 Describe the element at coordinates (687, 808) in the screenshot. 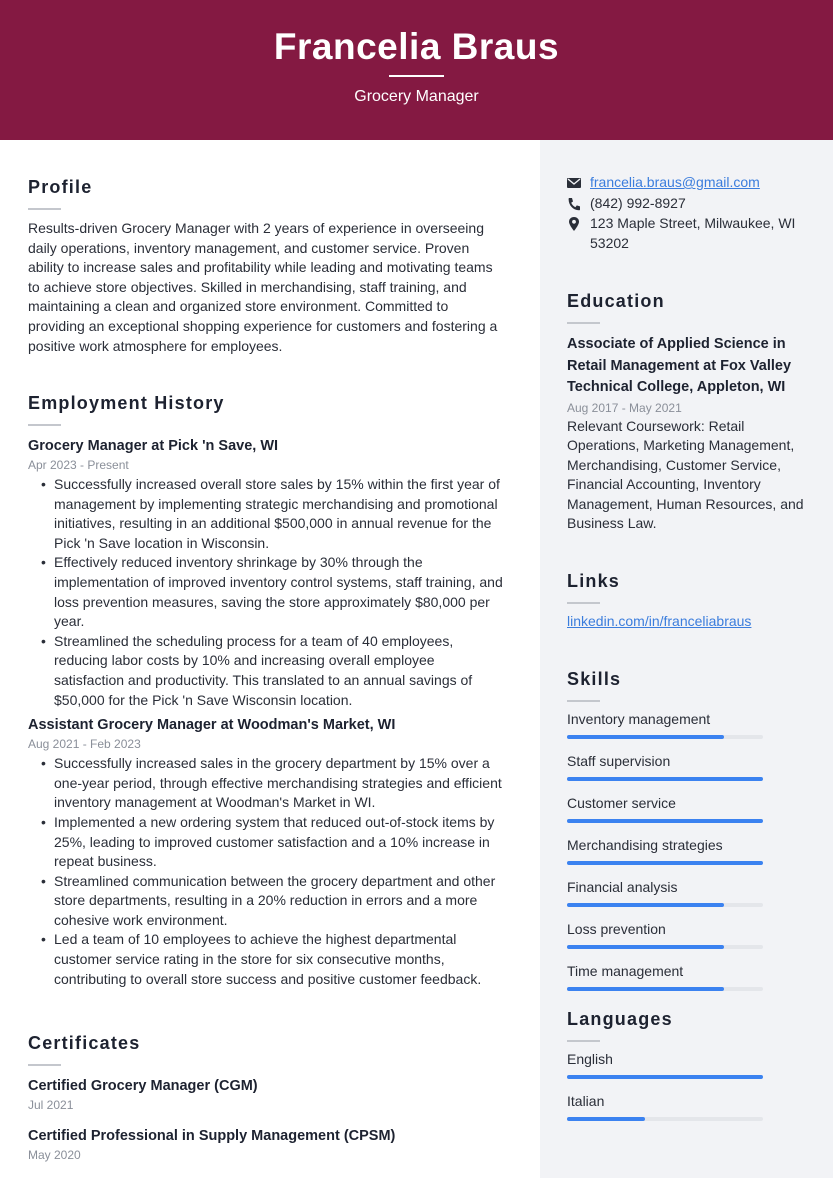

I see `skill-item: Customer service` at that location.